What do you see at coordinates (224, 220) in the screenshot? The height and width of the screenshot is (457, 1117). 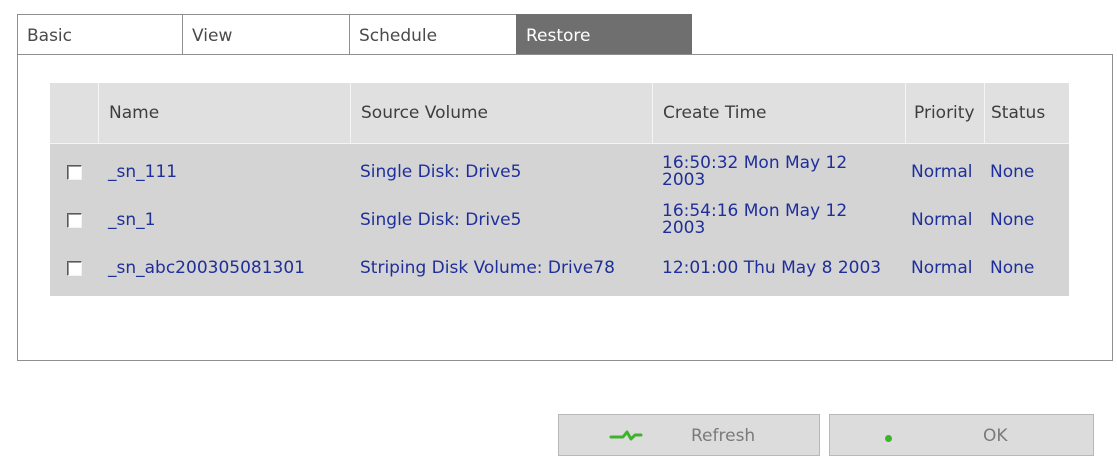 I see `snapshot-name: _sn_1` at bounding box center [224, 220].